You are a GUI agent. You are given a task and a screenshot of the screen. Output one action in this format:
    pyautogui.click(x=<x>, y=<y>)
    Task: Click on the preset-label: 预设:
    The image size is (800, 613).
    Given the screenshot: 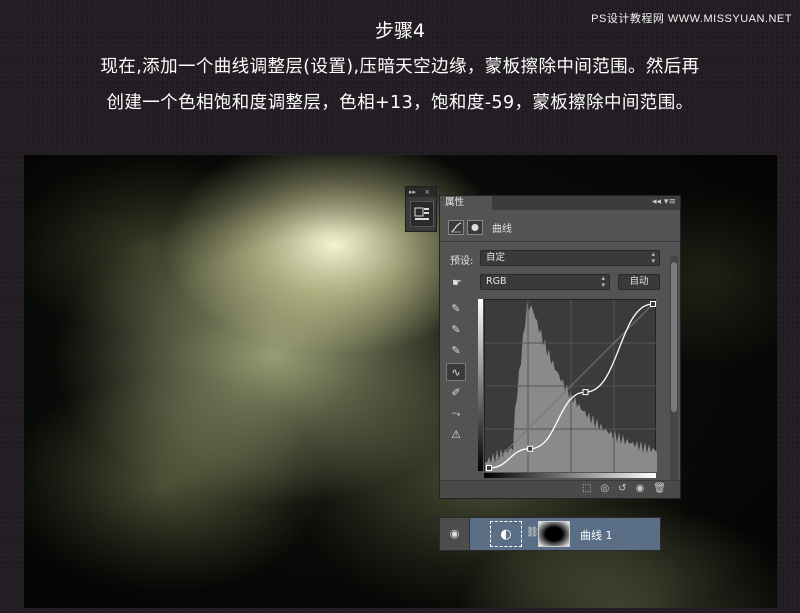 What is the action you would take?
    pyautogui.click(x=462, y=261)
    